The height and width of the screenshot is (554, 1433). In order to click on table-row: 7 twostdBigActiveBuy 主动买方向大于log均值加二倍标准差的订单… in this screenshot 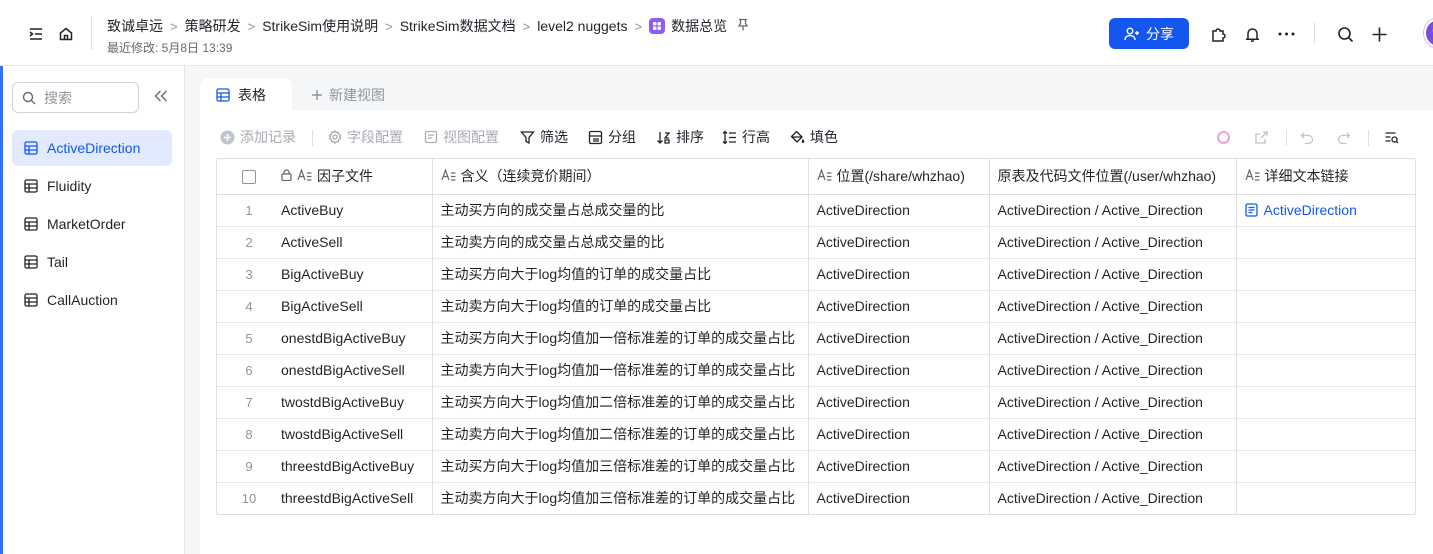, I will do `click(816, 402)`.